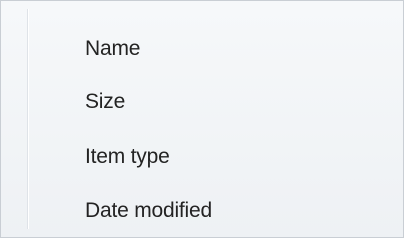 The image size is (406, 240). Describe the element at coordinates (127, 156) in the screenshot. I see `menu-item-label: Item type` at that location.